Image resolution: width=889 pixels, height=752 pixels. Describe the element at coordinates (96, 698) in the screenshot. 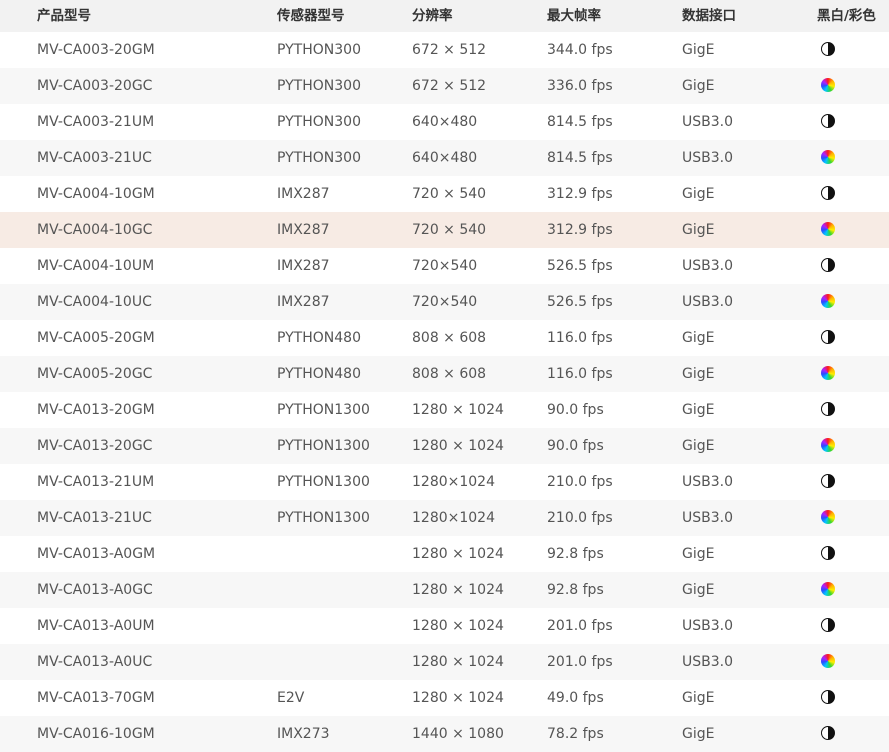

I see `cell-model: MV-CA013-70GM` at that location.